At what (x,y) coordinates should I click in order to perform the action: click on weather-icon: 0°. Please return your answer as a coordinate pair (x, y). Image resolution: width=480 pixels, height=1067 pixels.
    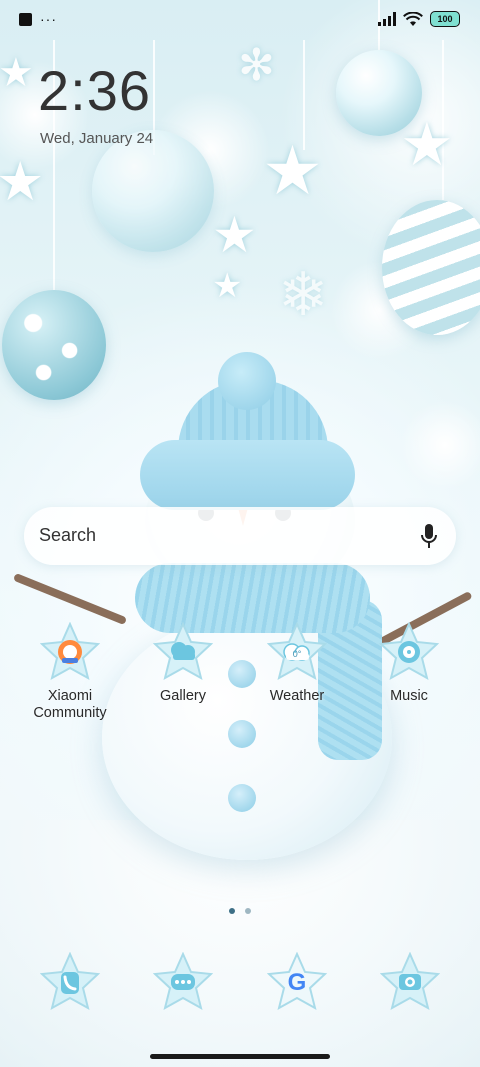
    Looking at the image, I should click on (297, 651).